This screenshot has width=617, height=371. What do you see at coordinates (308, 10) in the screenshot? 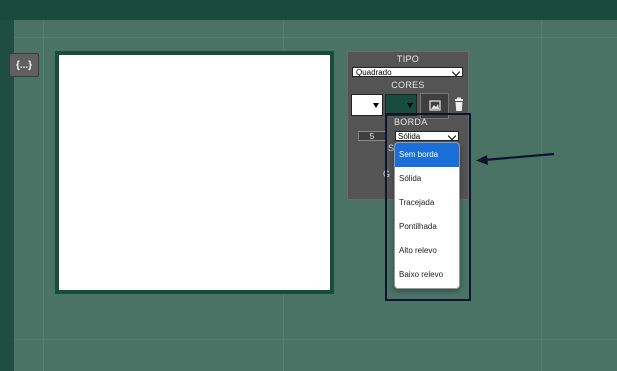
I see `top-bar` at bounding box center [308, 10].